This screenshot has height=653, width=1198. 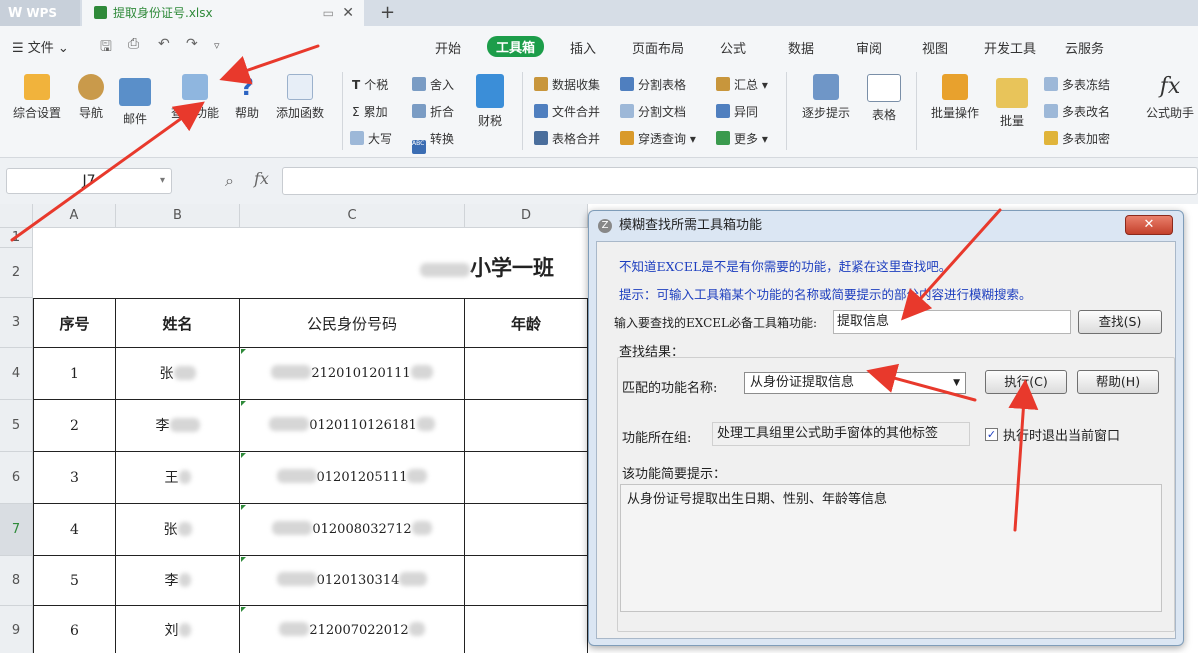 I want to click on row-header: 3, so click(x=16, y=323).